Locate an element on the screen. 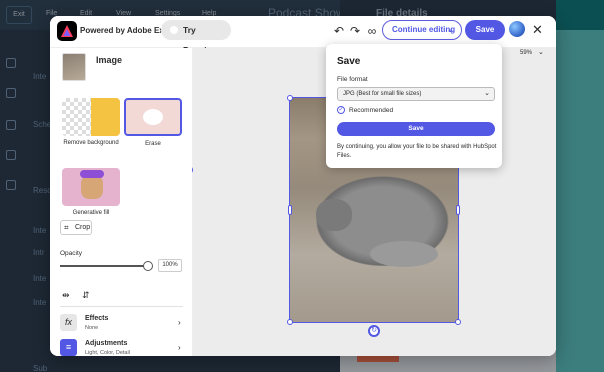  file-format-select: JPG (Best for small file sizes) ⌄ is located at coordinates (416, 94).